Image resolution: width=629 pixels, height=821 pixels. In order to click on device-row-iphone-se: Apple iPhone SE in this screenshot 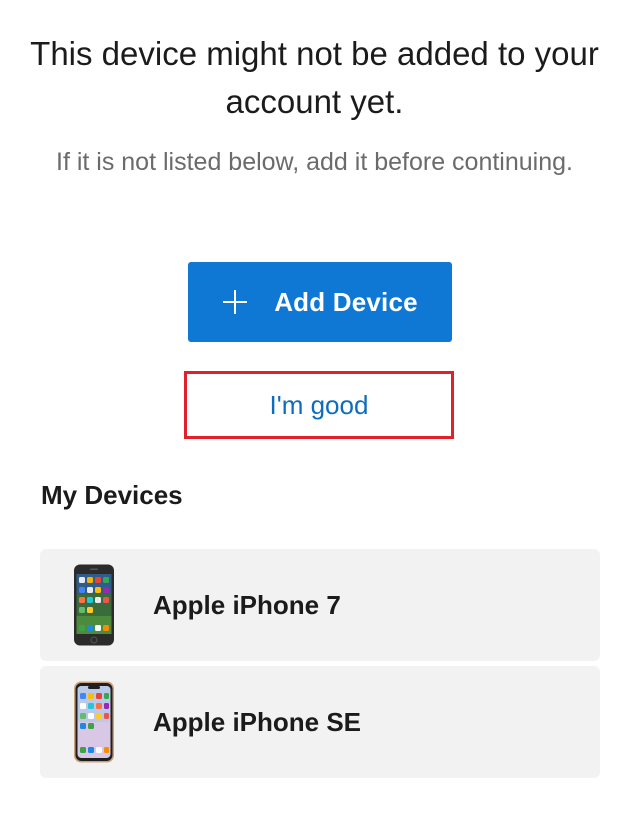, I will do `click(320, 722)`.